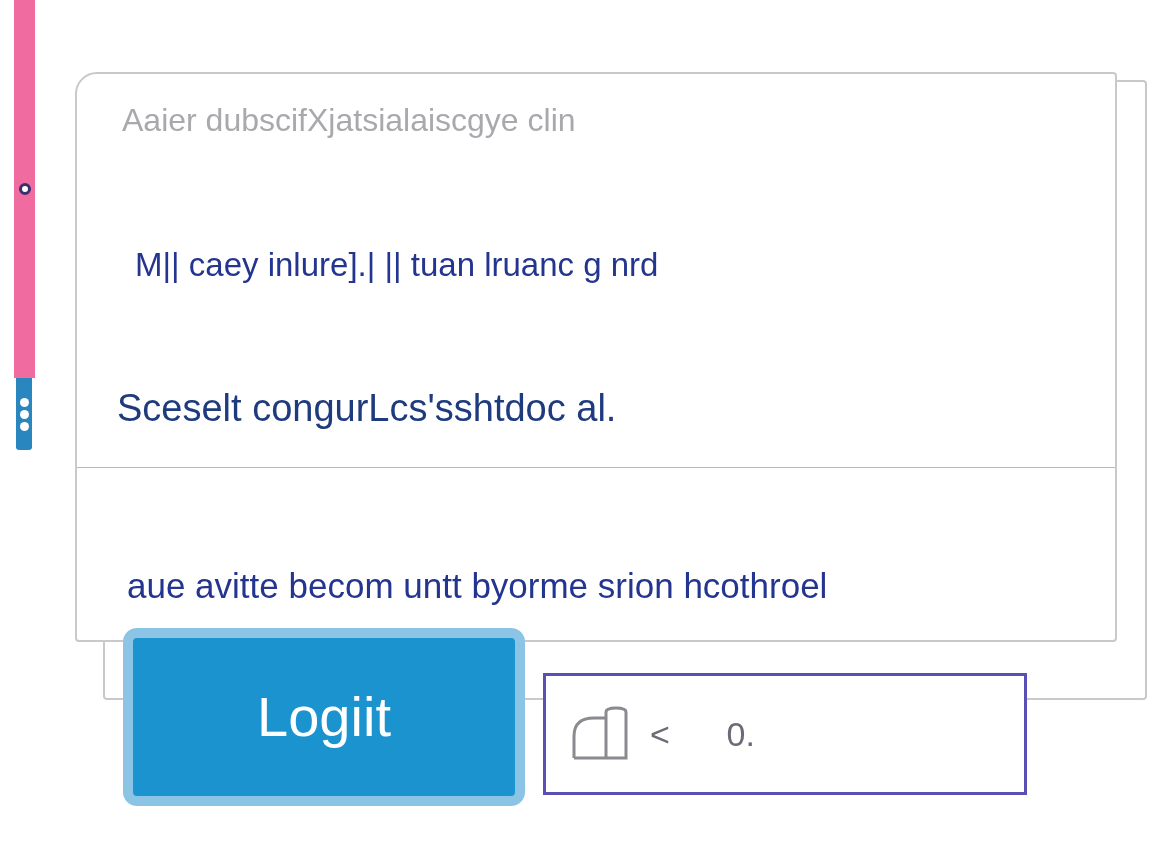 The height and width of the screenshot is (864, 1152). Describe the element at coordinates (349, 120) in the screenshot. I see `card-header: Aaier dubscifXjatsialaiscgye clin` at that location.